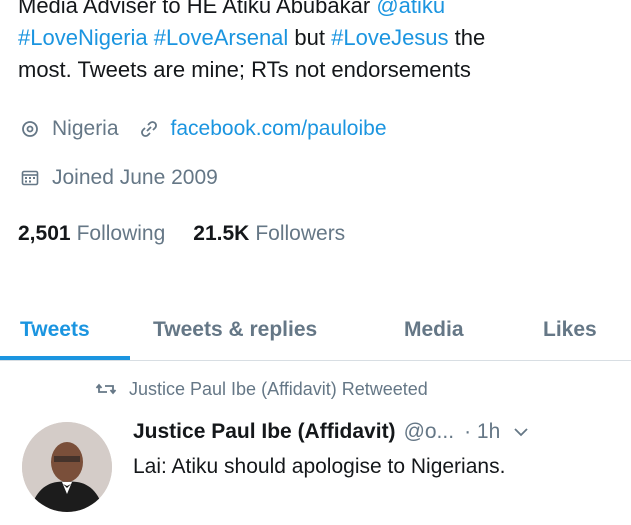 This screenshot has height=525, width=631. Describe the element at coordinates (300, 233) in the screenshot. I see `followers-label: Followers` at that location.